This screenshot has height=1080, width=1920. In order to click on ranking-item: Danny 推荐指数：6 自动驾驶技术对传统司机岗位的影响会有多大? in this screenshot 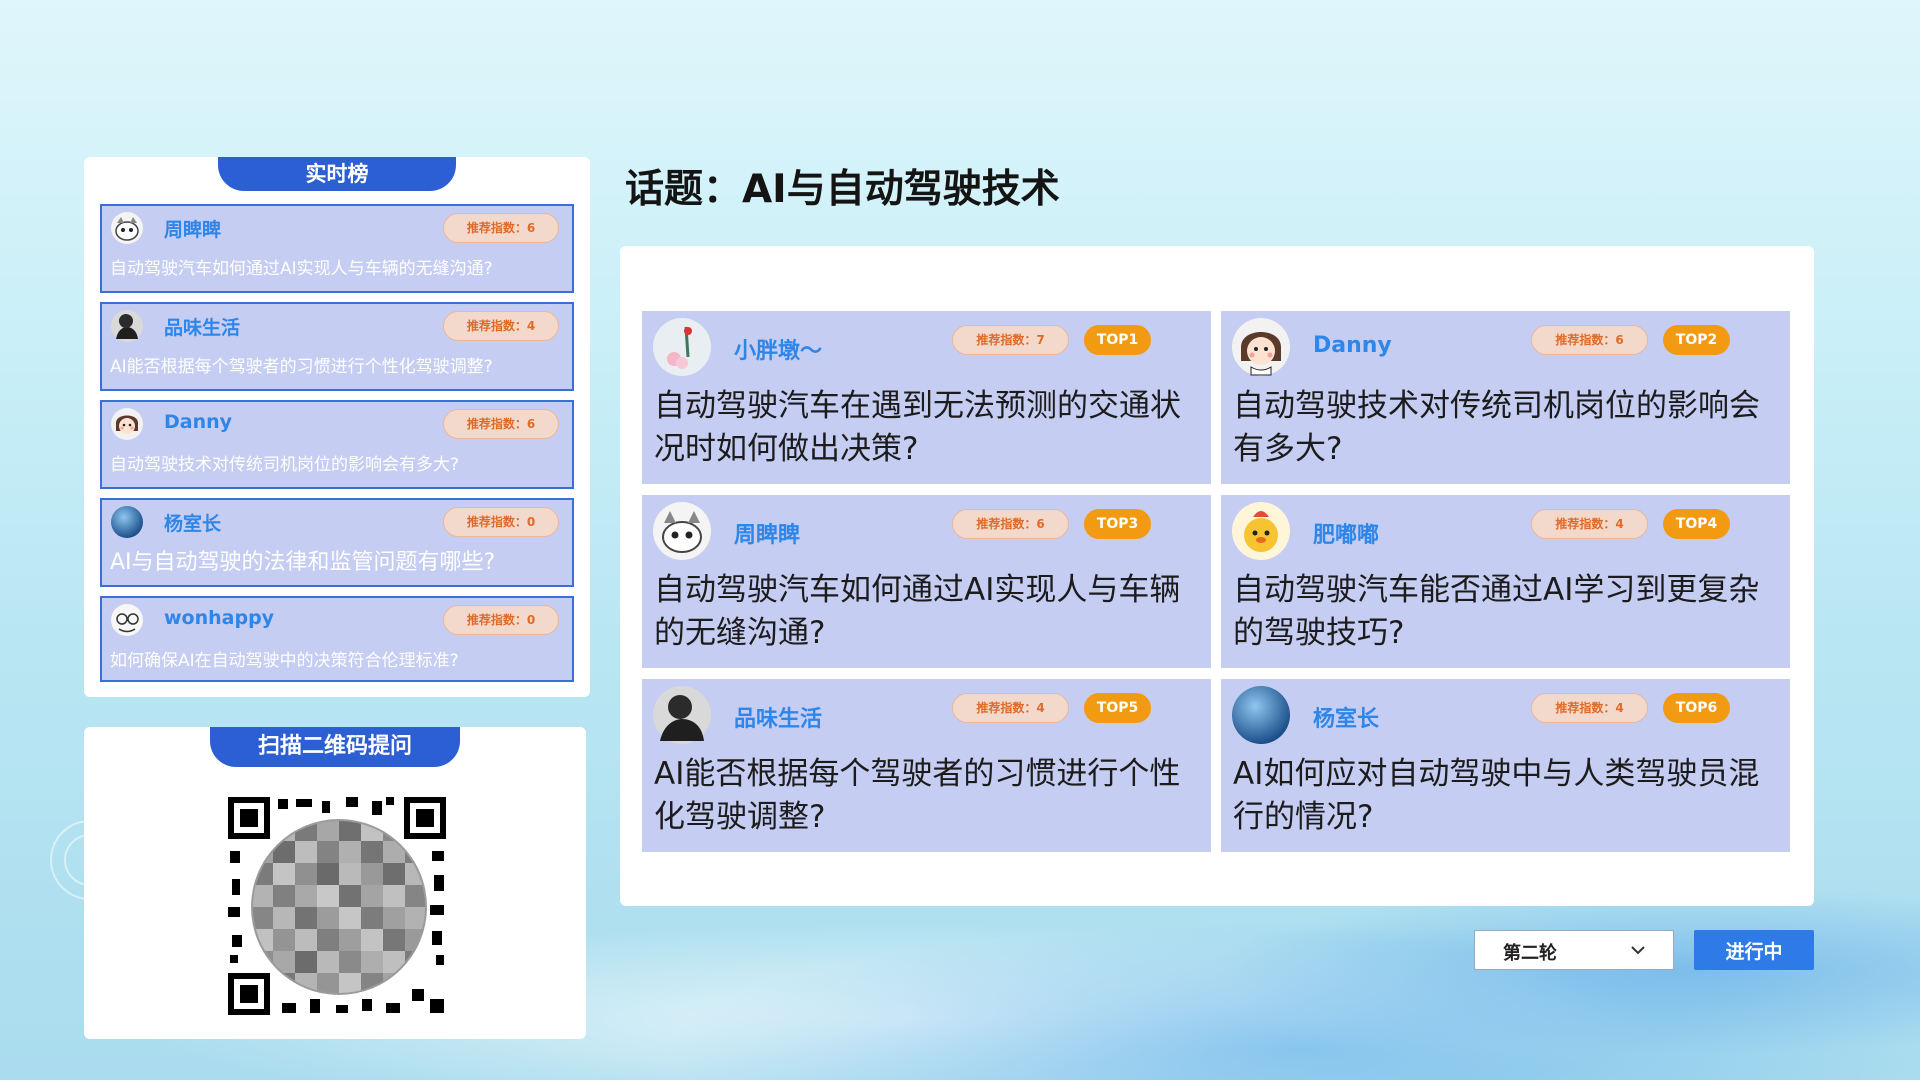, I will do `click(337, 444)`.